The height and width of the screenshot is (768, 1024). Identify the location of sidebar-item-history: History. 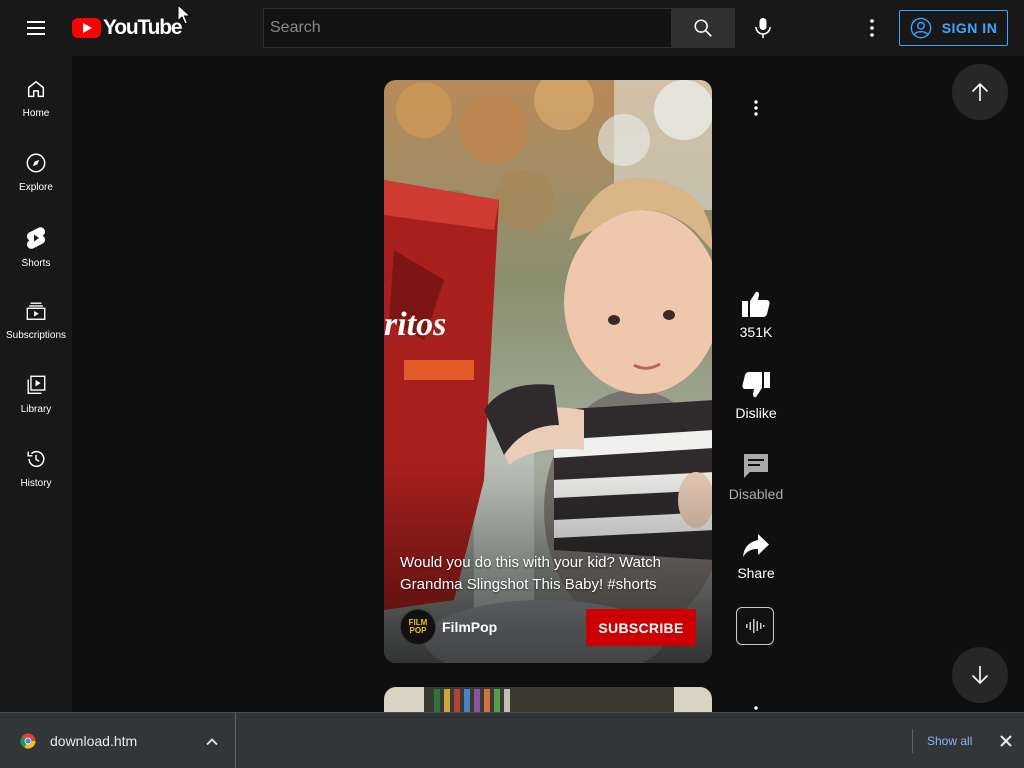
(36, 471).